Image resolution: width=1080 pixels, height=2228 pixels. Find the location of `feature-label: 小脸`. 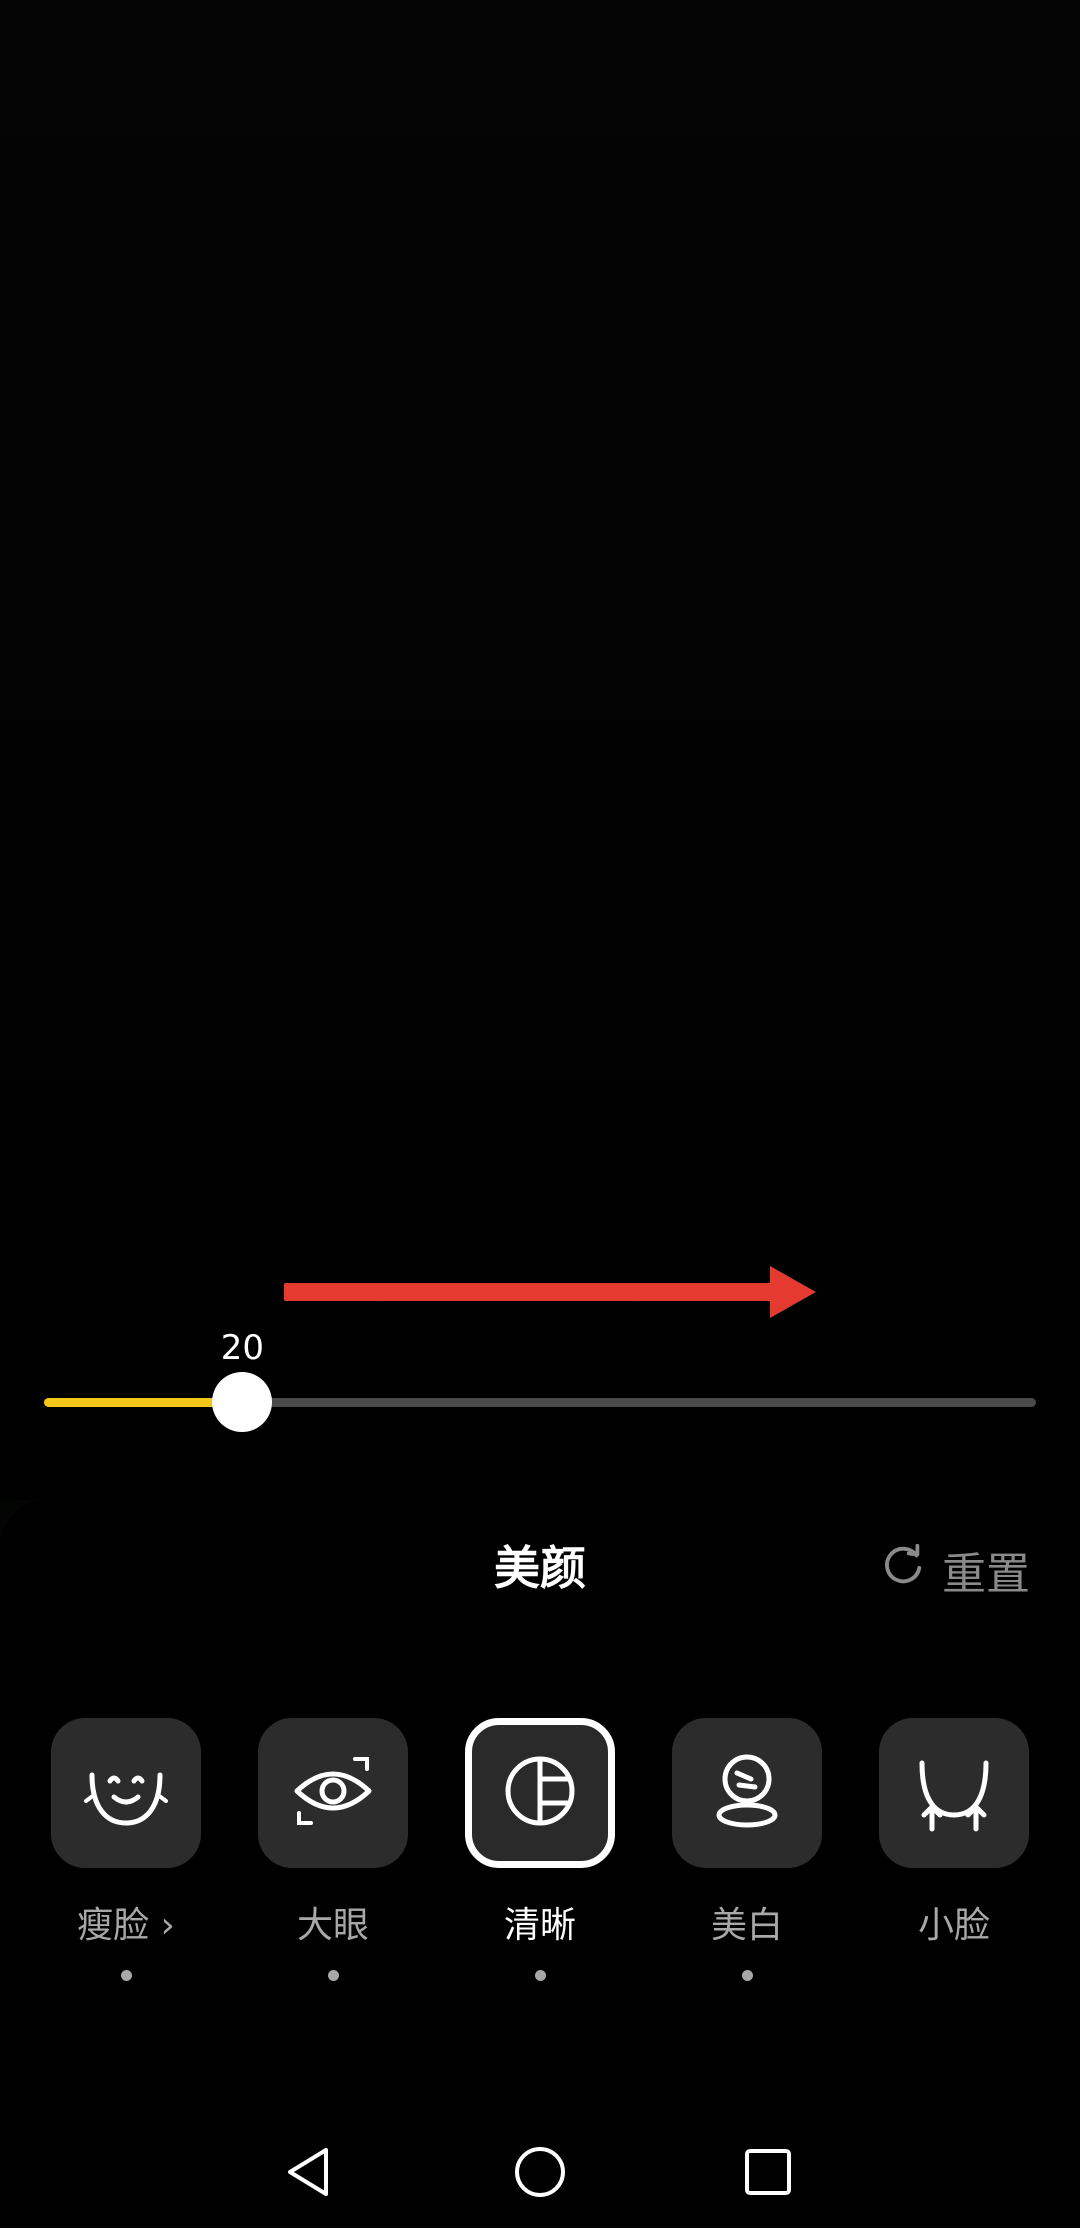

feature-label: 小脸 is located at coordinates (953, 1925).